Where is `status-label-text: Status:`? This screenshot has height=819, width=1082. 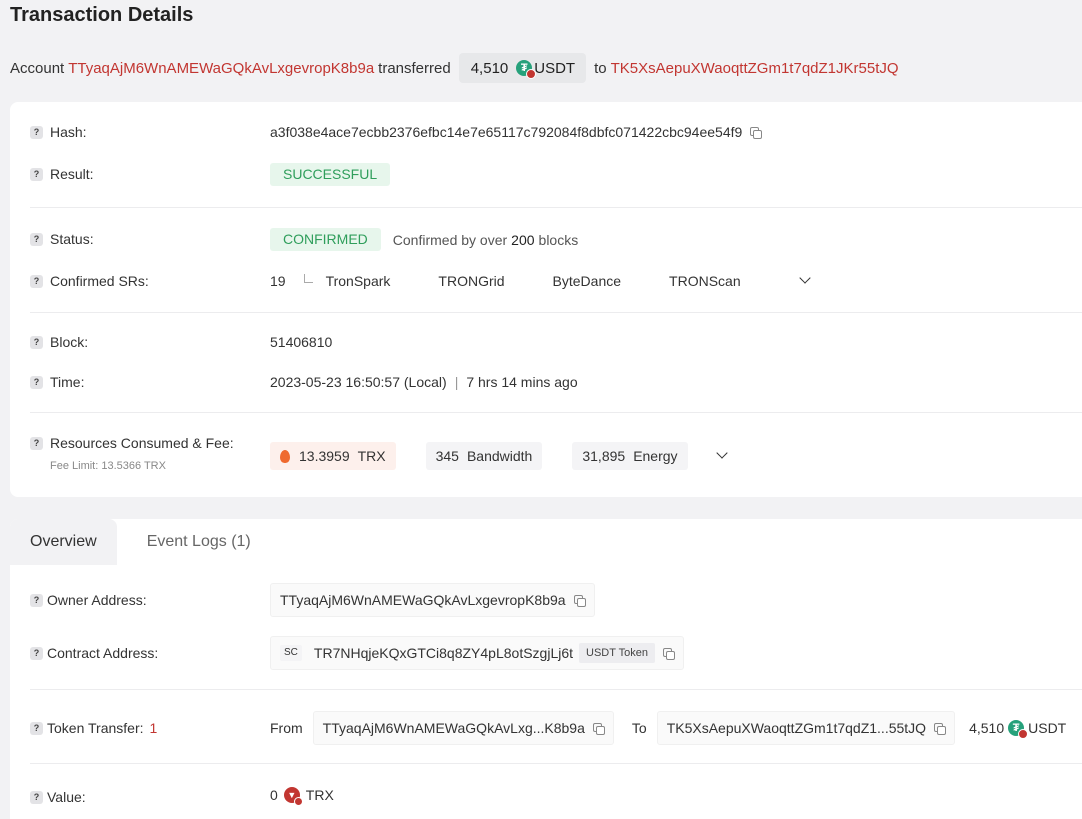
status-label-text: Status: is located at coordinates (72, 239).